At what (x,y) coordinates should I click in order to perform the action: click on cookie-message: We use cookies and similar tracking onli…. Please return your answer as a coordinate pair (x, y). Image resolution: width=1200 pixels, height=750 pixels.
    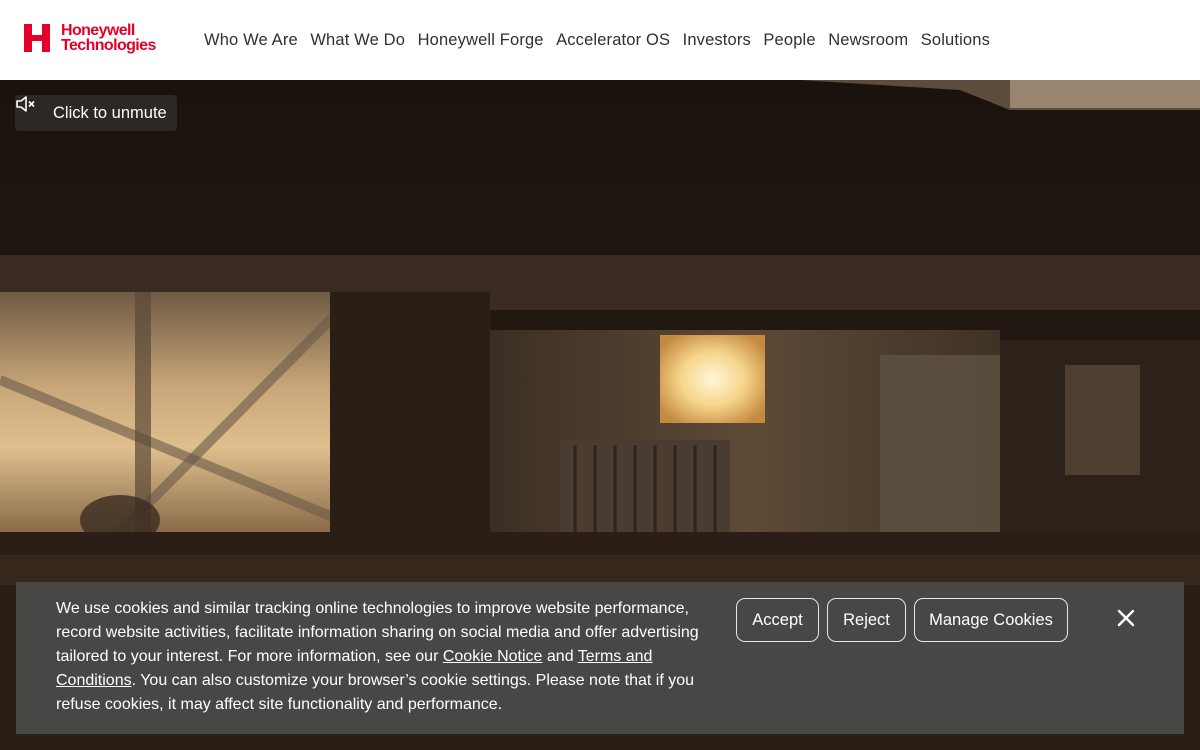
    Looking at the image, I should click on (381, 657).